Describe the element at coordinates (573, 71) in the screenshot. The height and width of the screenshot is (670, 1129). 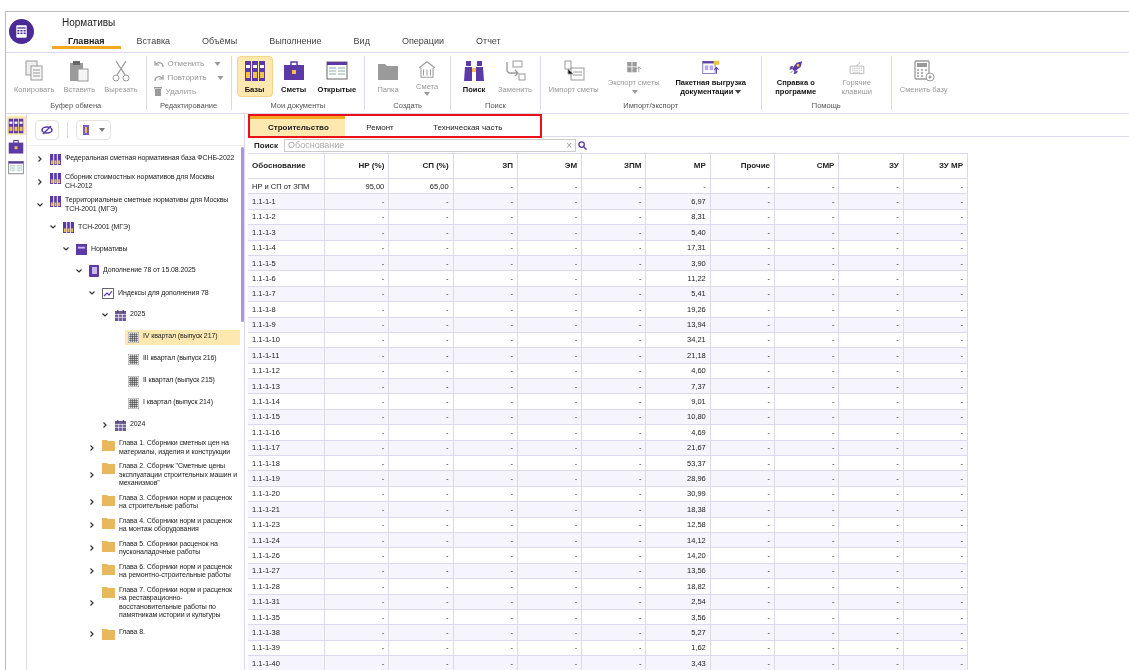
I see `import-icon` at that location.